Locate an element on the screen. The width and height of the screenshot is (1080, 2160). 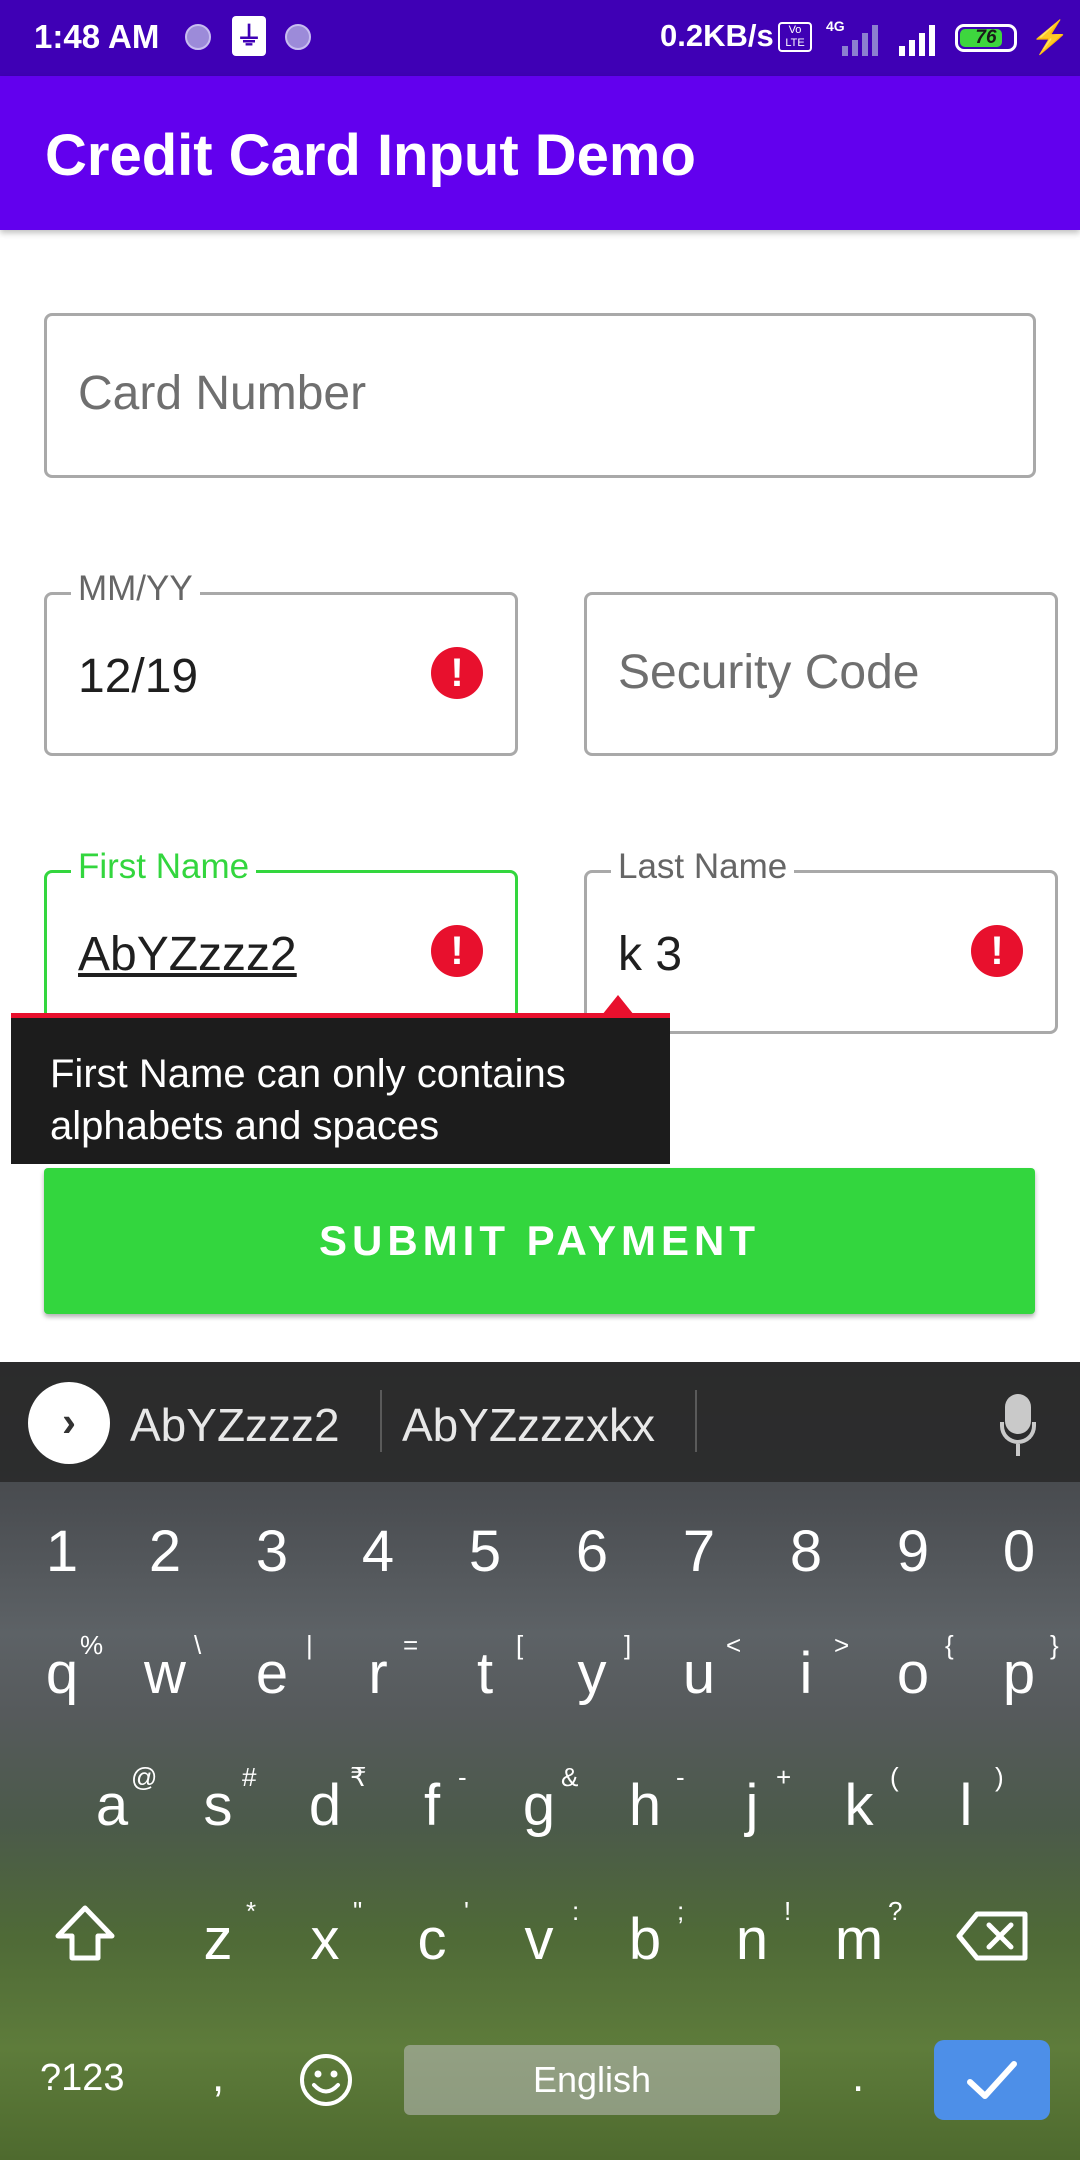
key-c: c is located at coordinates (432, 1939).